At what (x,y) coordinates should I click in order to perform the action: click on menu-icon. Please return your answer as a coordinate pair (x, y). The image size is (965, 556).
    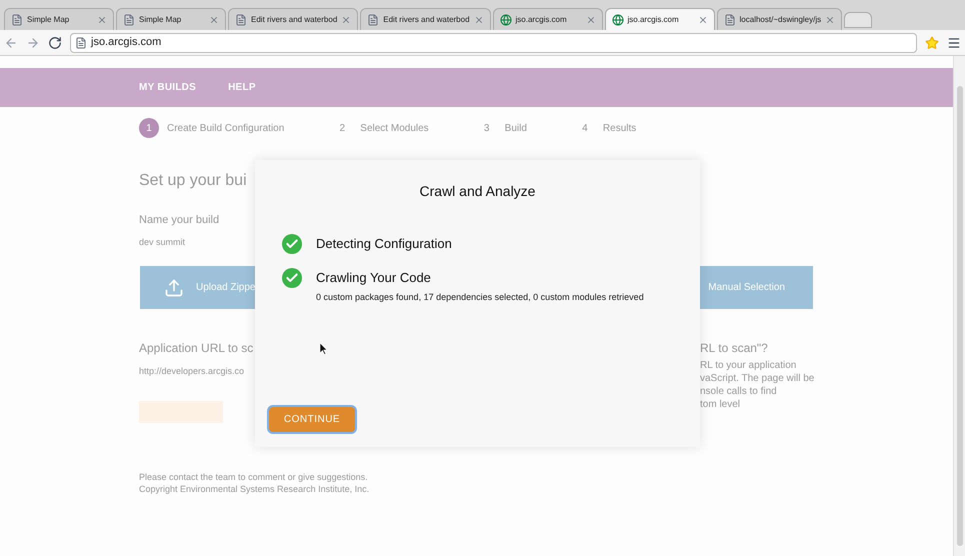
    Looking at the image, I should click on (954, 43).